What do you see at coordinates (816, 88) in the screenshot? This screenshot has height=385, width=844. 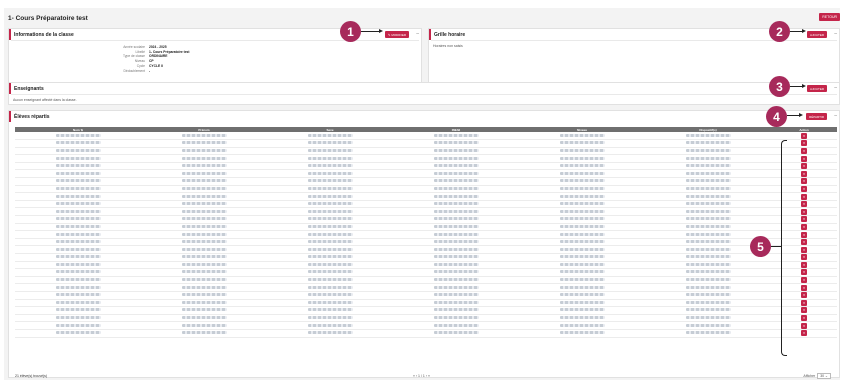 I see `add-enseignant-button: AJOUTER` at bounding box center [816, 88].